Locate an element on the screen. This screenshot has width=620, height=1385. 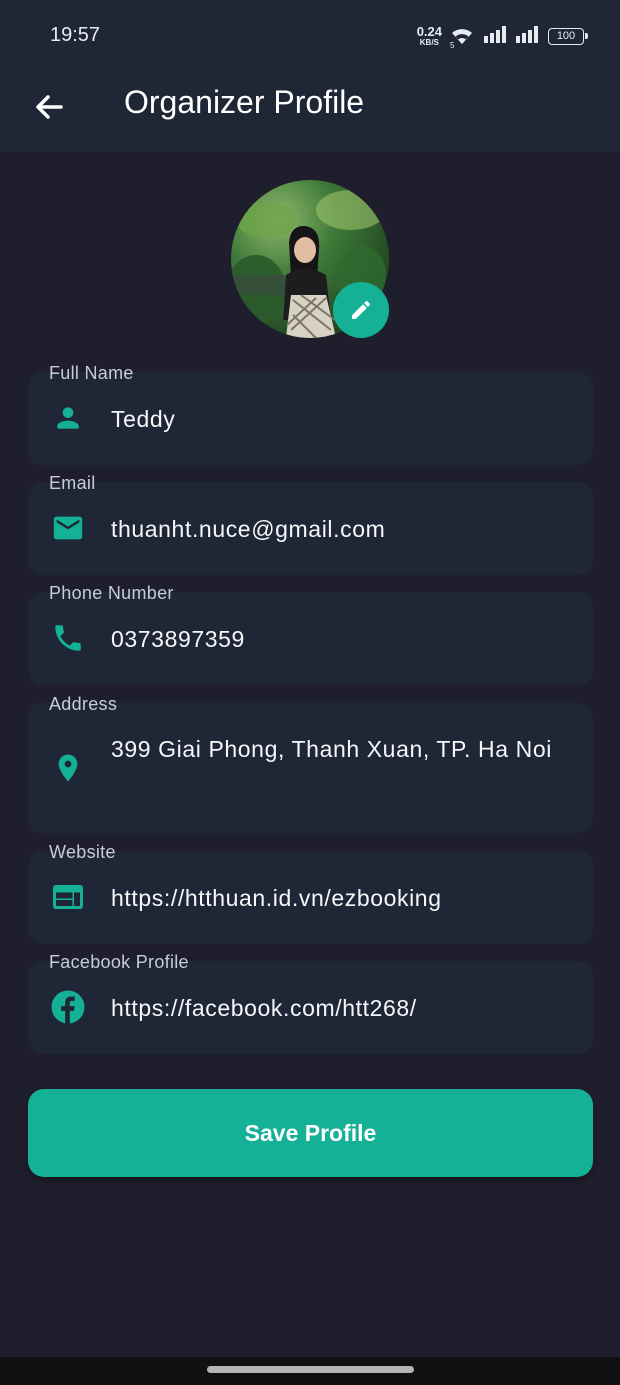
phone-icon is located at coordinates (68, 638).